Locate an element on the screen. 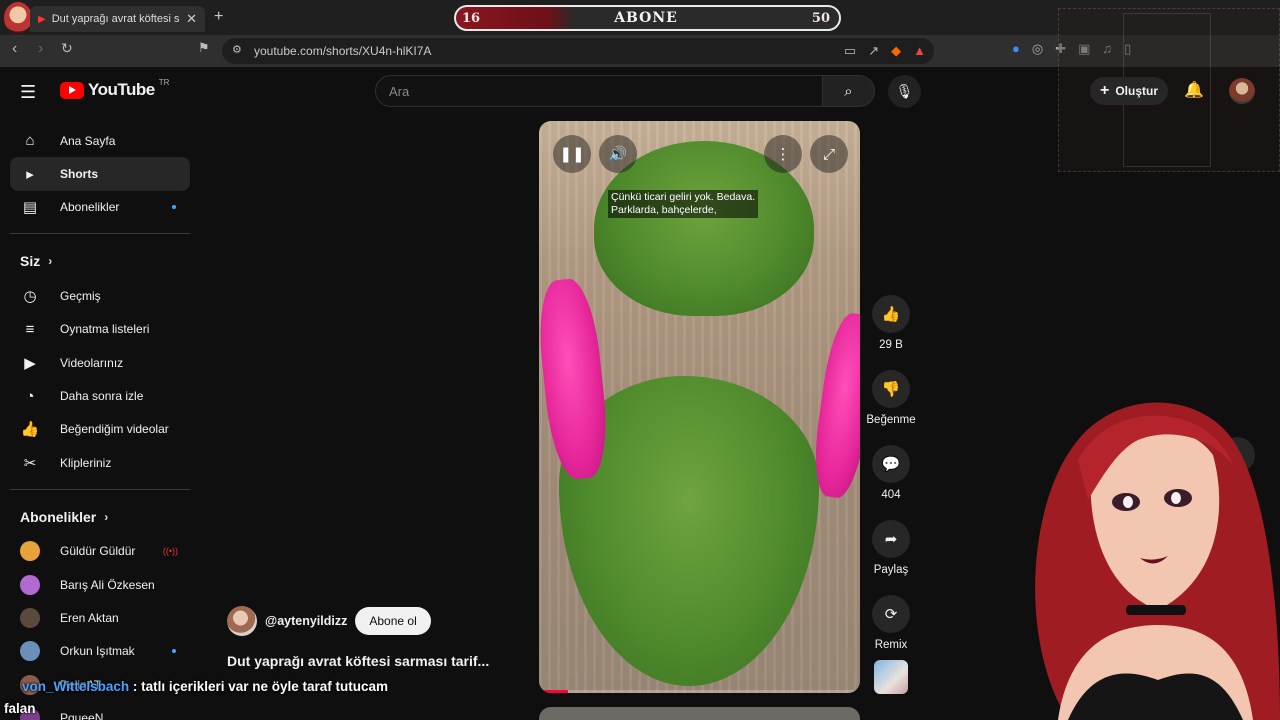 The image size is (1280, 720). video-progress-bar is located at coordinates (699, 691).